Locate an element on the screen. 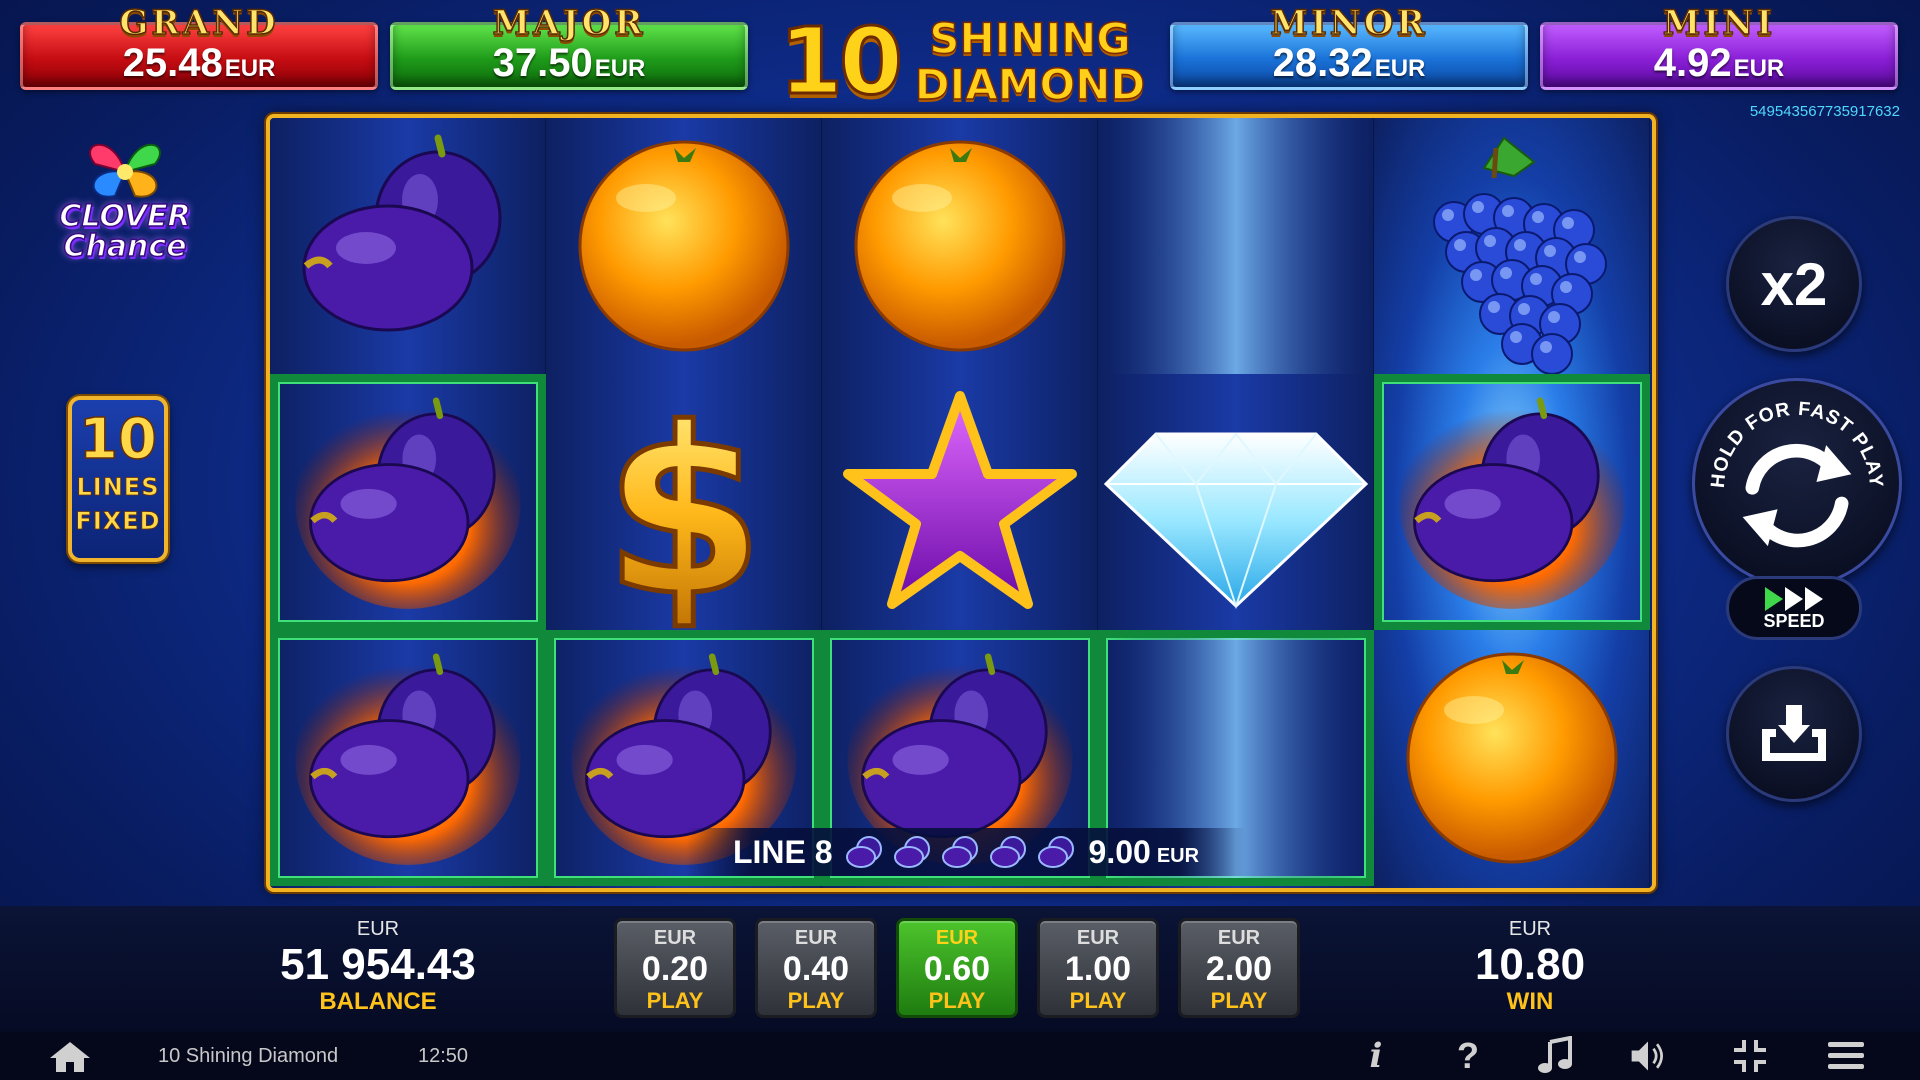 This screenshot has width=1920, height=1080. info-icon: i is located at coordinates (1376, 1056).